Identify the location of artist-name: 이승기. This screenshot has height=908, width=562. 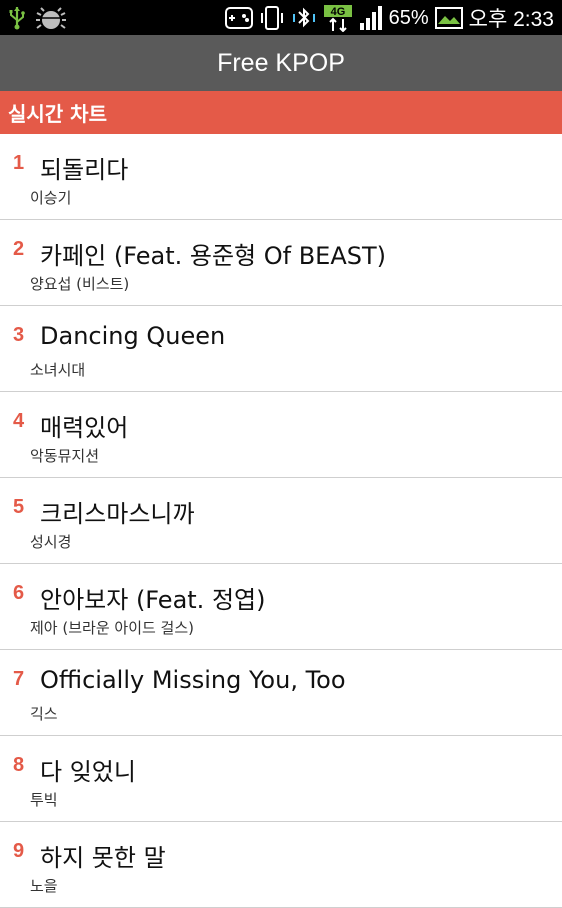
(51, 198).